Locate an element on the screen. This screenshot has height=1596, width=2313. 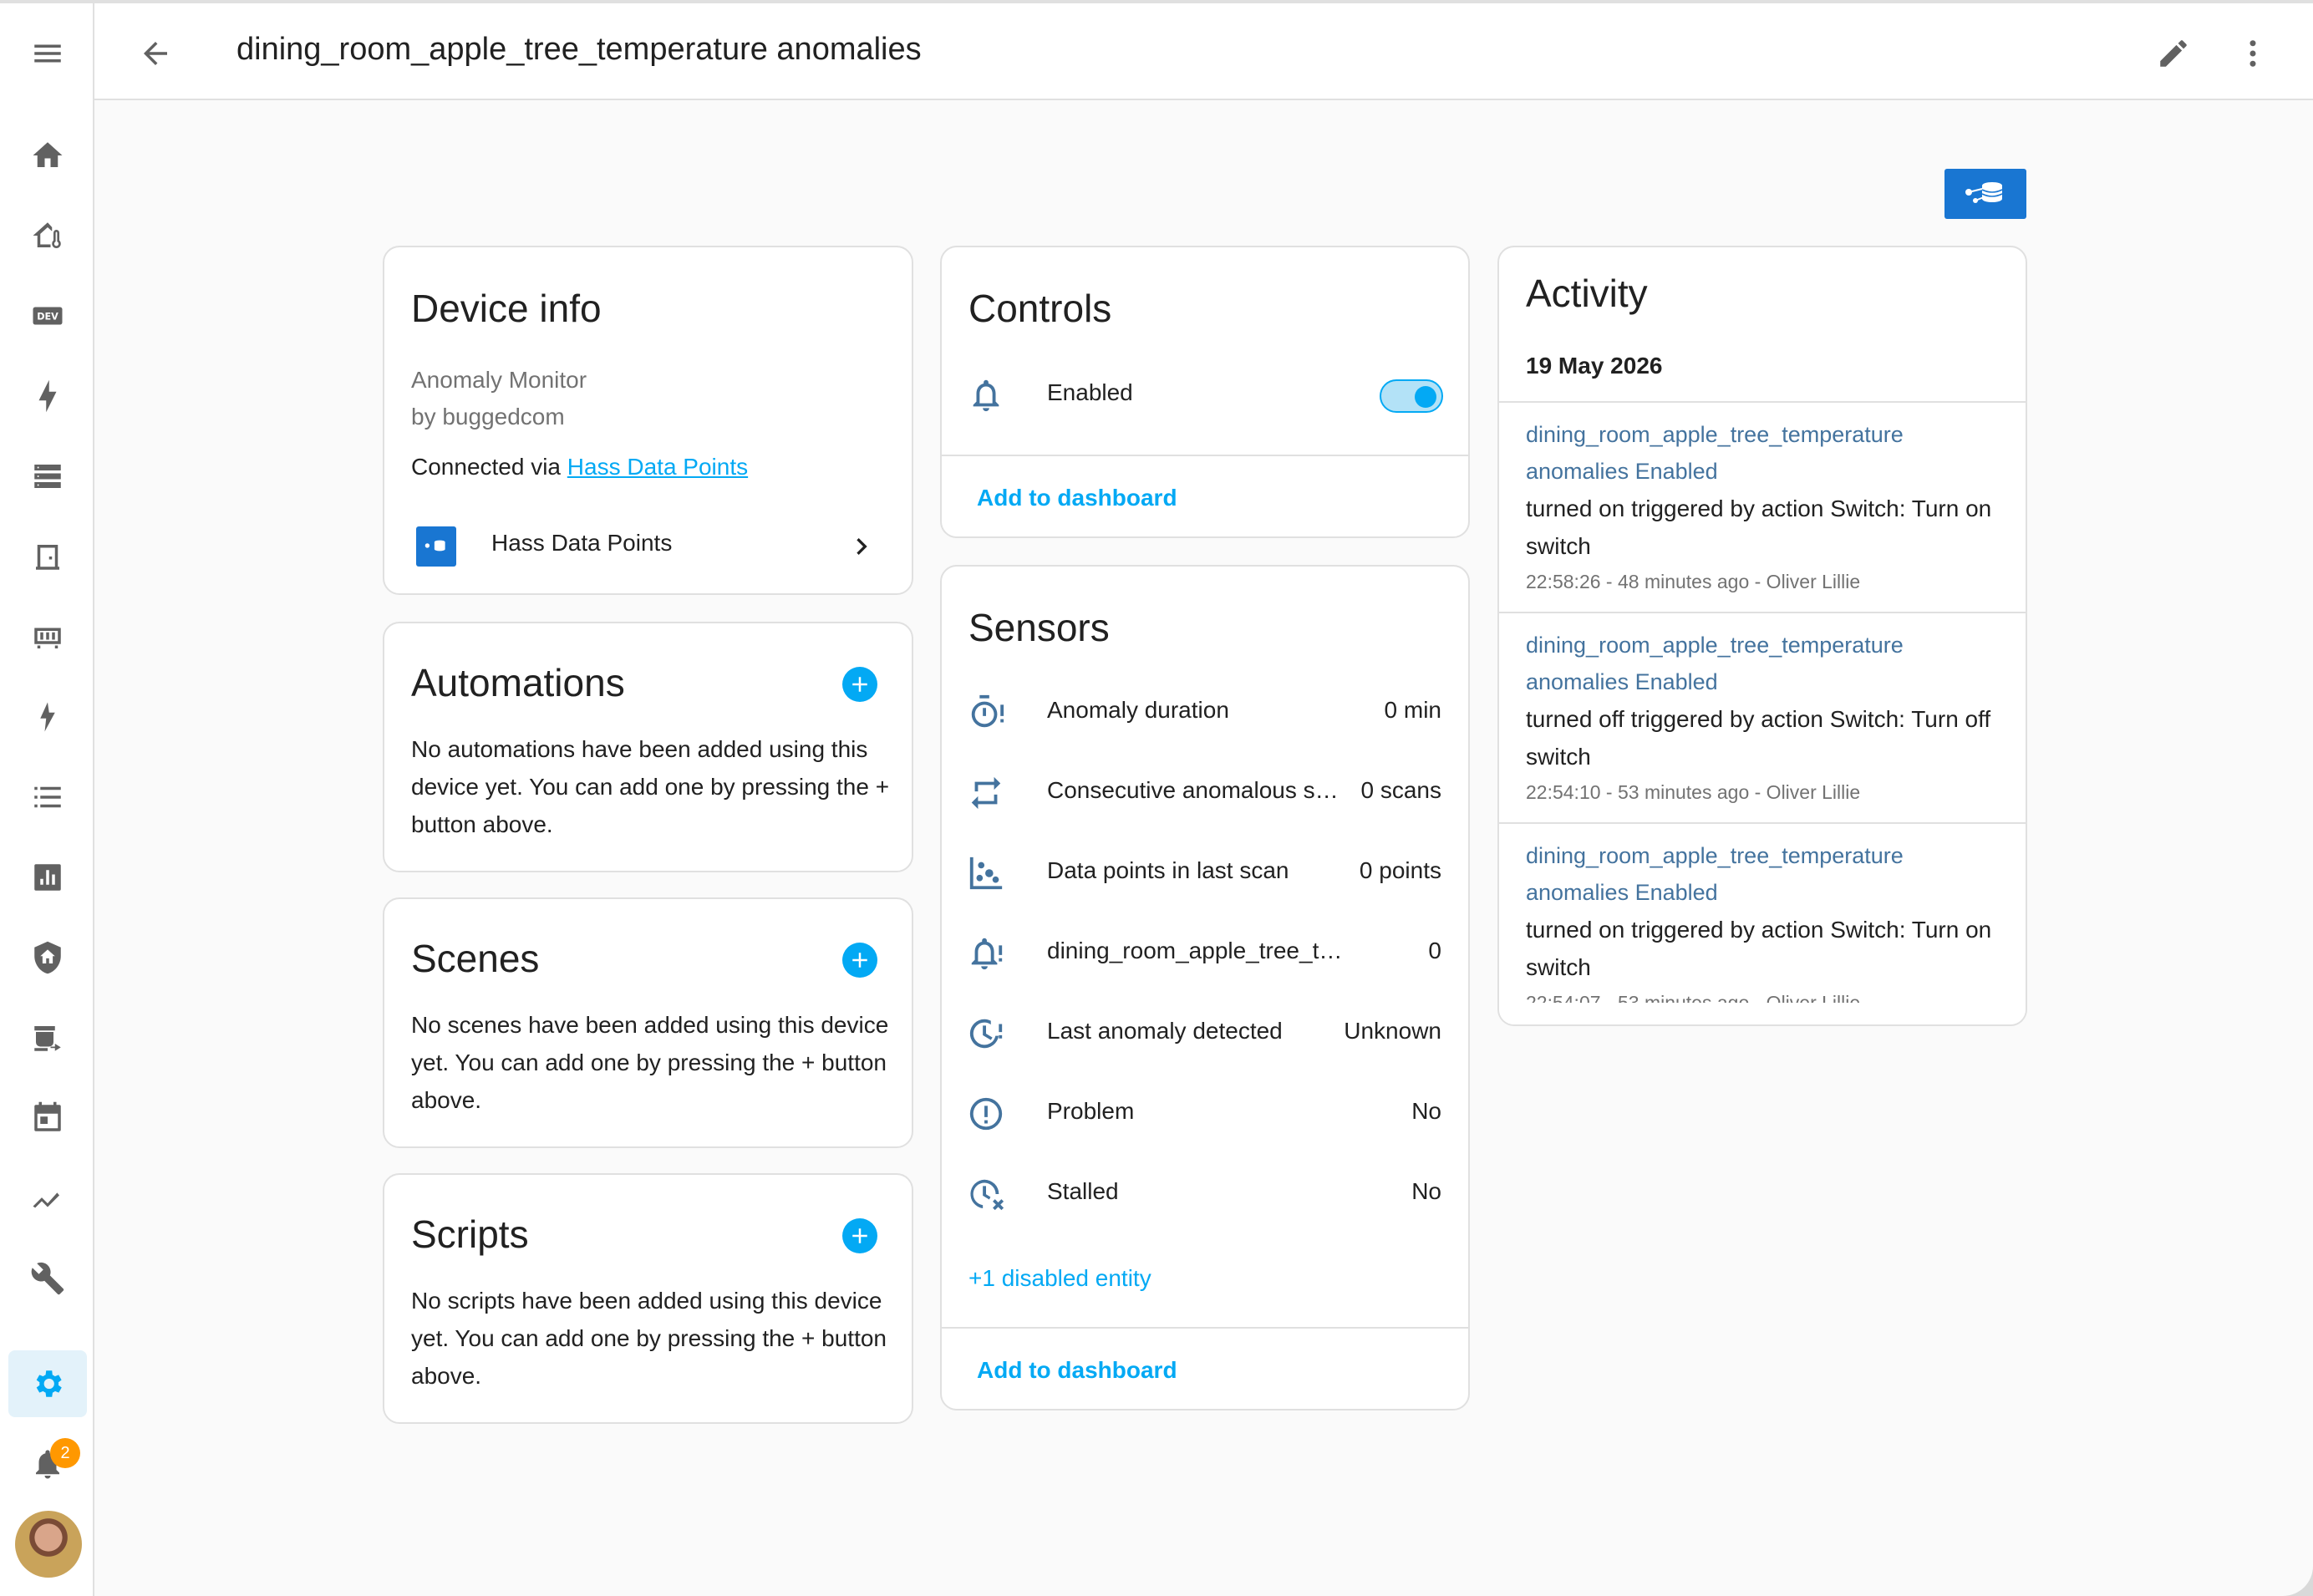
energy-icon is located at coordinates (47, 717).